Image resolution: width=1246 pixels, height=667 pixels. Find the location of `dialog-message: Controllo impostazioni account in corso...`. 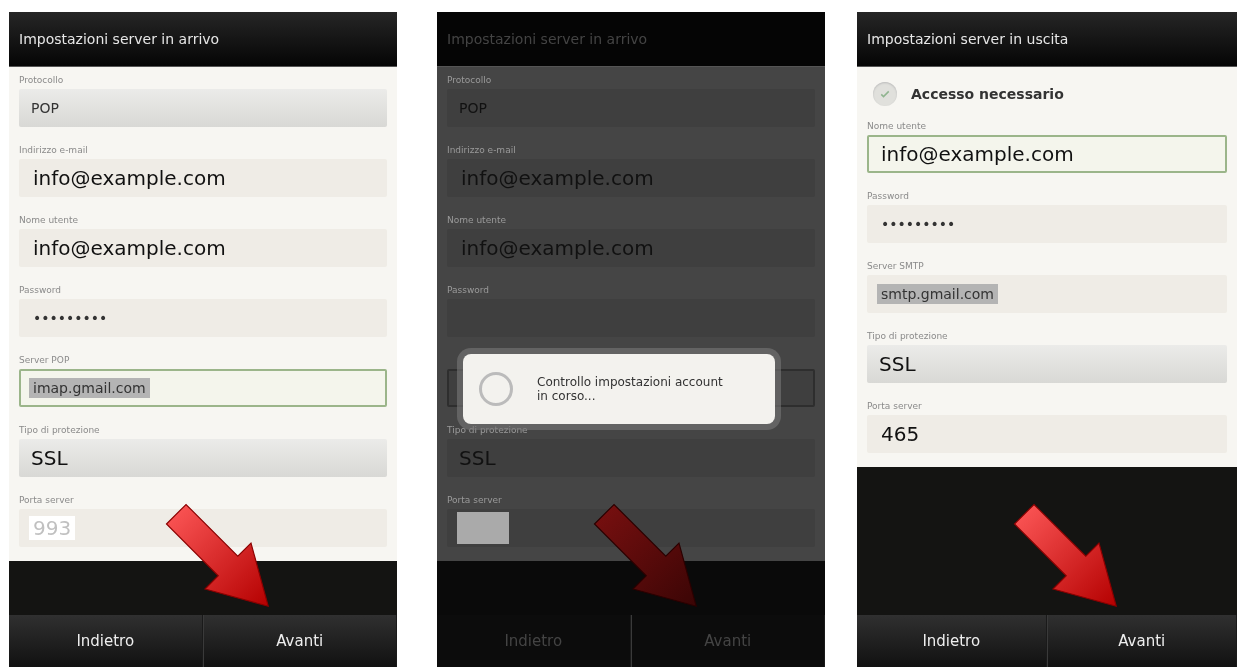

dialog-message: Controllo impostazioni account in corso... is located at coordinates (630, 389).